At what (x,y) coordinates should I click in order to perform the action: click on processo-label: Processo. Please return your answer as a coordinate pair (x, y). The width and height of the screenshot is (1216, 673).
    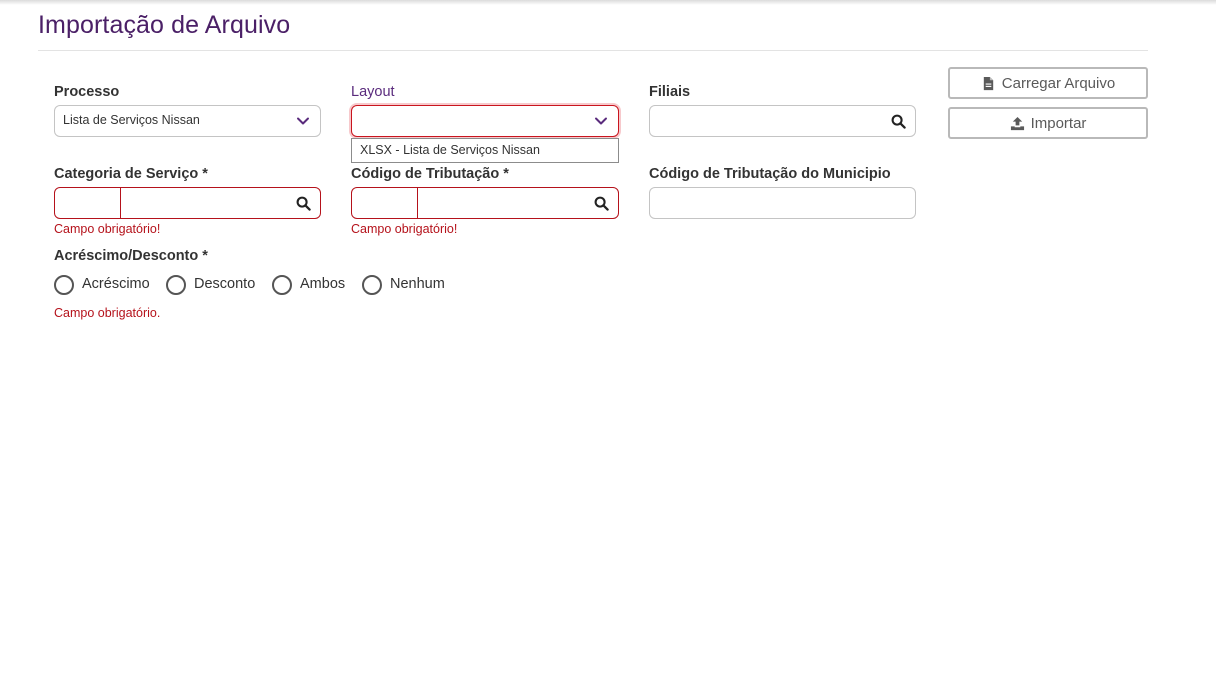
    Looking at the image, I should click on (87, 92).